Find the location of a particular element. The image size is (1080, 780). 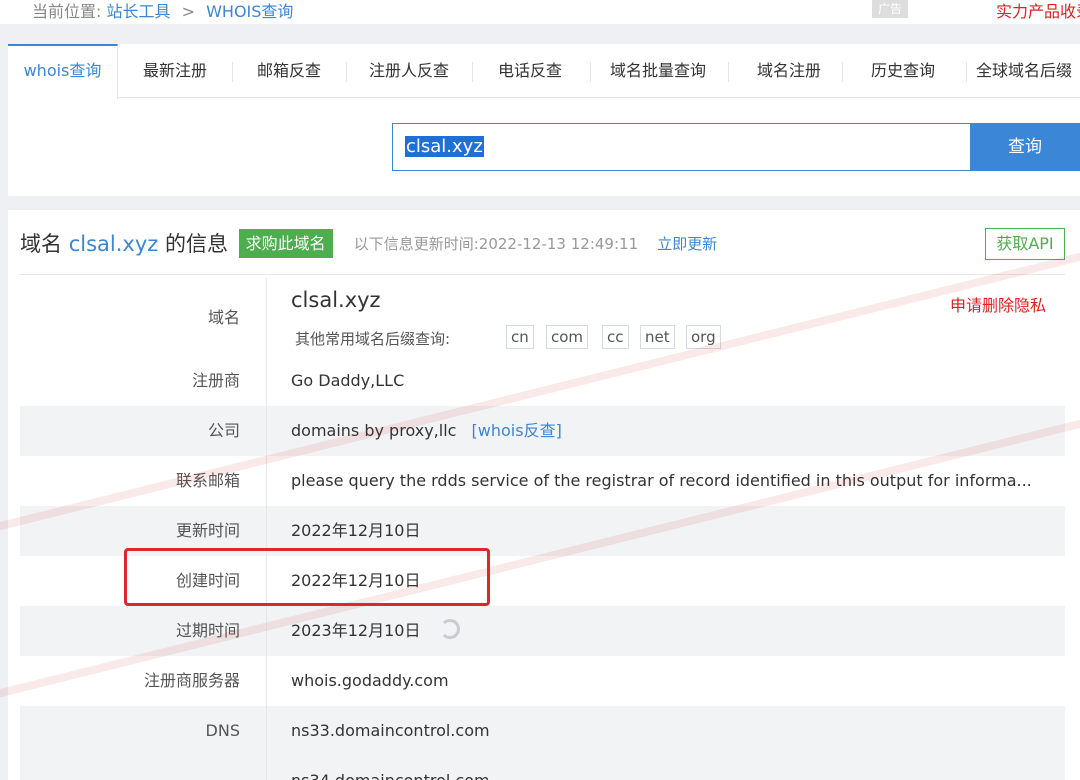

expiry-date-label: 过期时间 is located at coordinates (207, 630).